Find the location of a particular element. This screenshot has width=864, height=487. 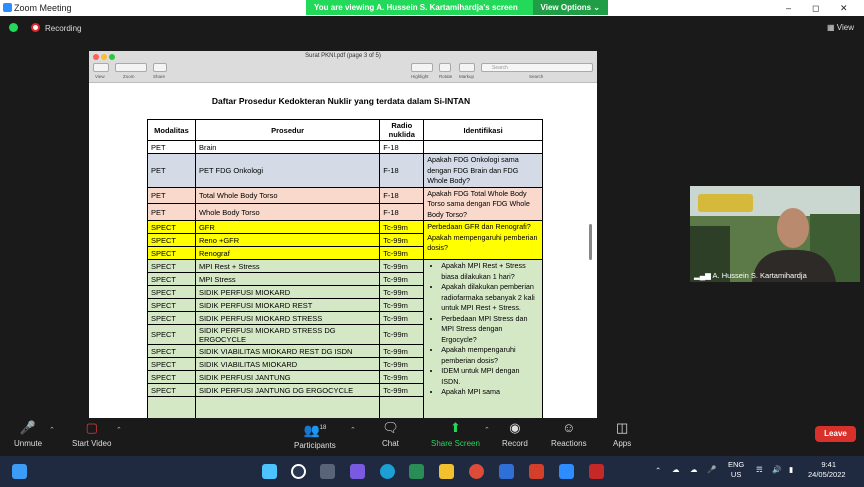

chrome-icon is located at coordinates (476, 471).